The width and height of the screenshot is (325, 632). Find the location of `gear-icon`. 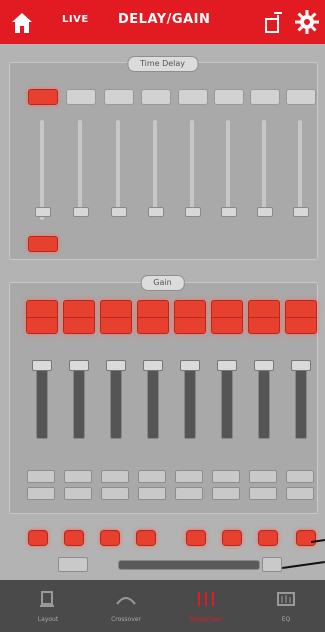

gear-icon is located at coordinates (307, 22).